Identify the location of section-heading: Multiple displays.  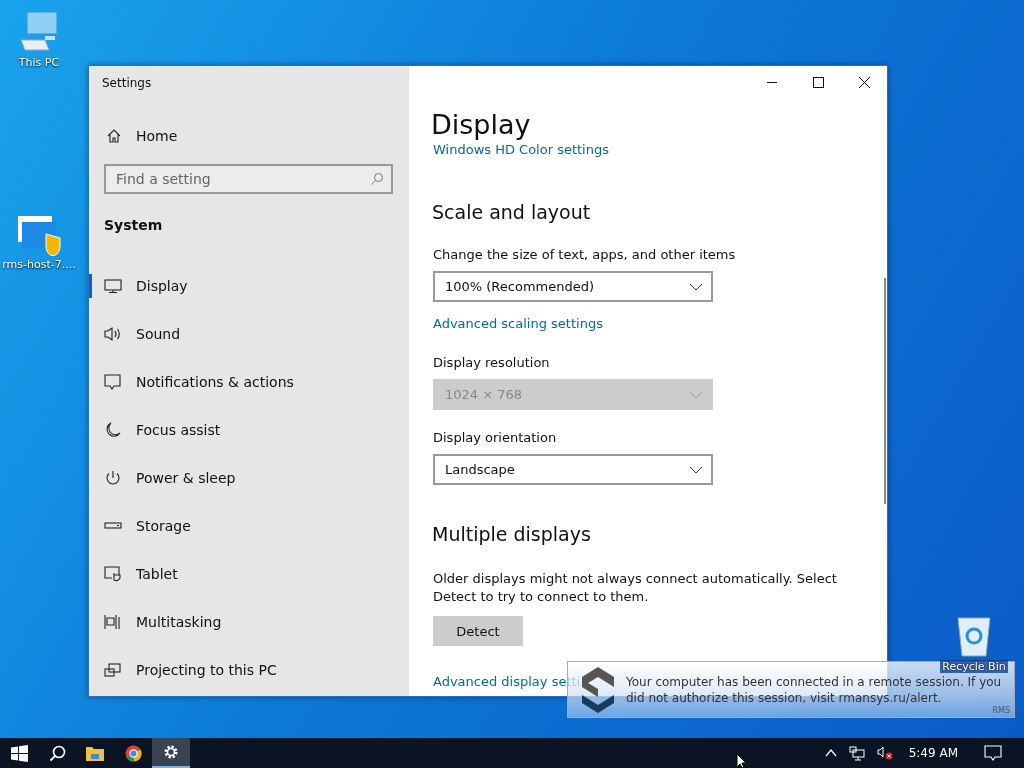
(511, 534).